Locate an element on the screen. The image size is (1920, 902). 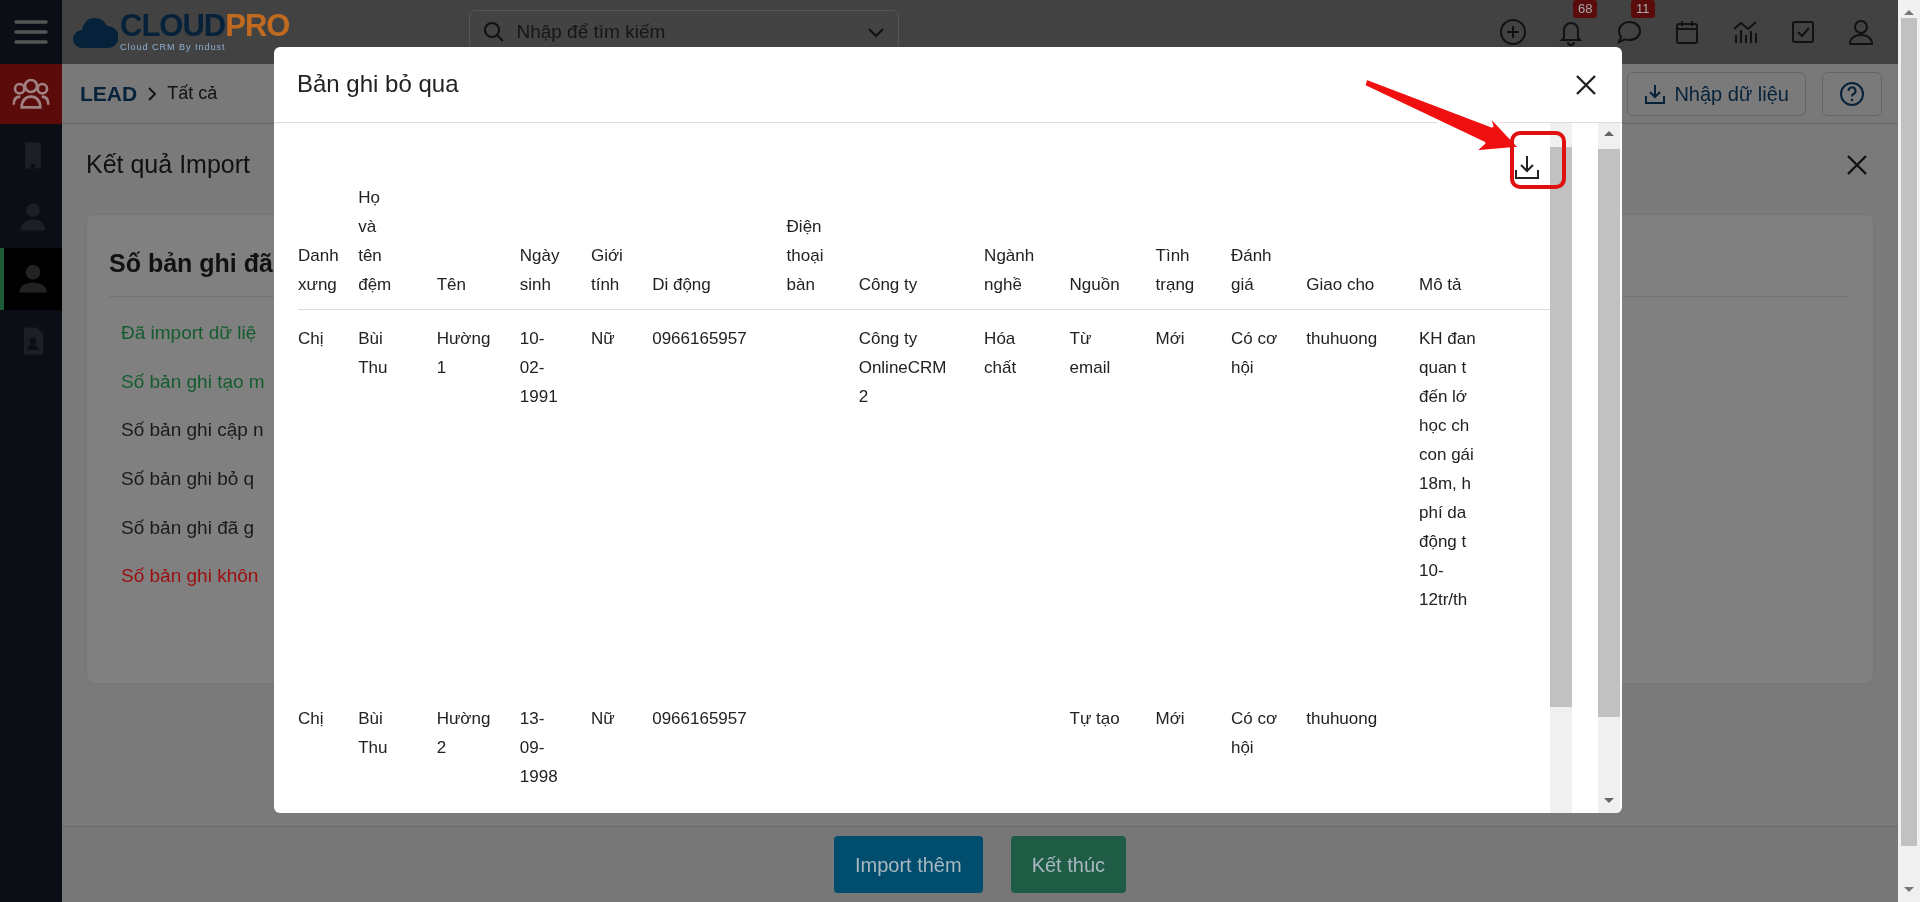
column-header: Ngày sinh is located at coordinates (540, 270).